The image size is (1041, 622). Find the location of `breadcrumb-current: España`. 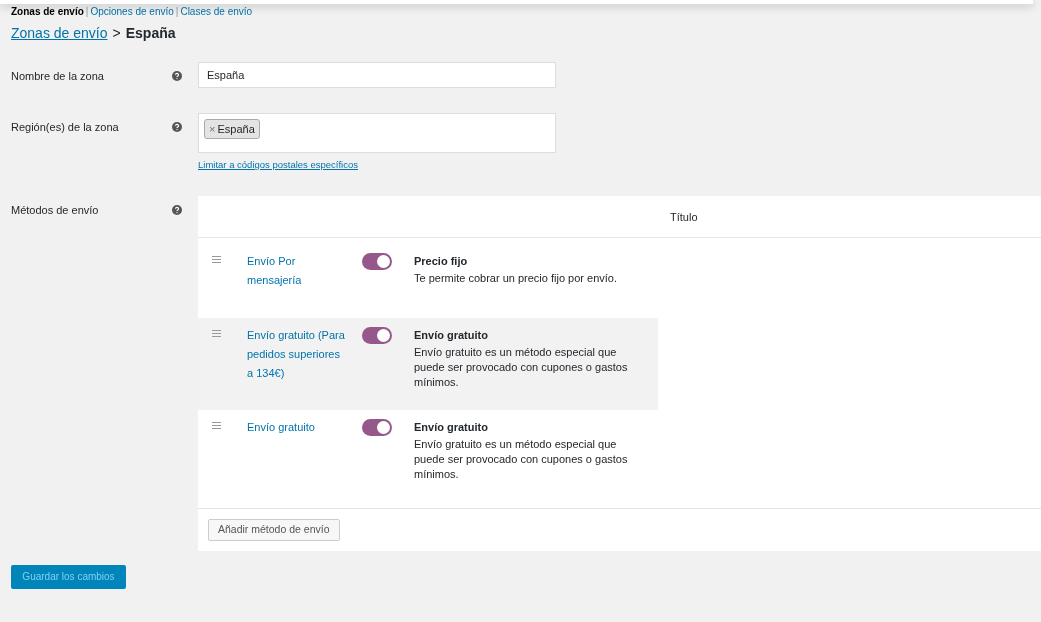

breadcrumb-current: España is located at coordinates (150, 33).